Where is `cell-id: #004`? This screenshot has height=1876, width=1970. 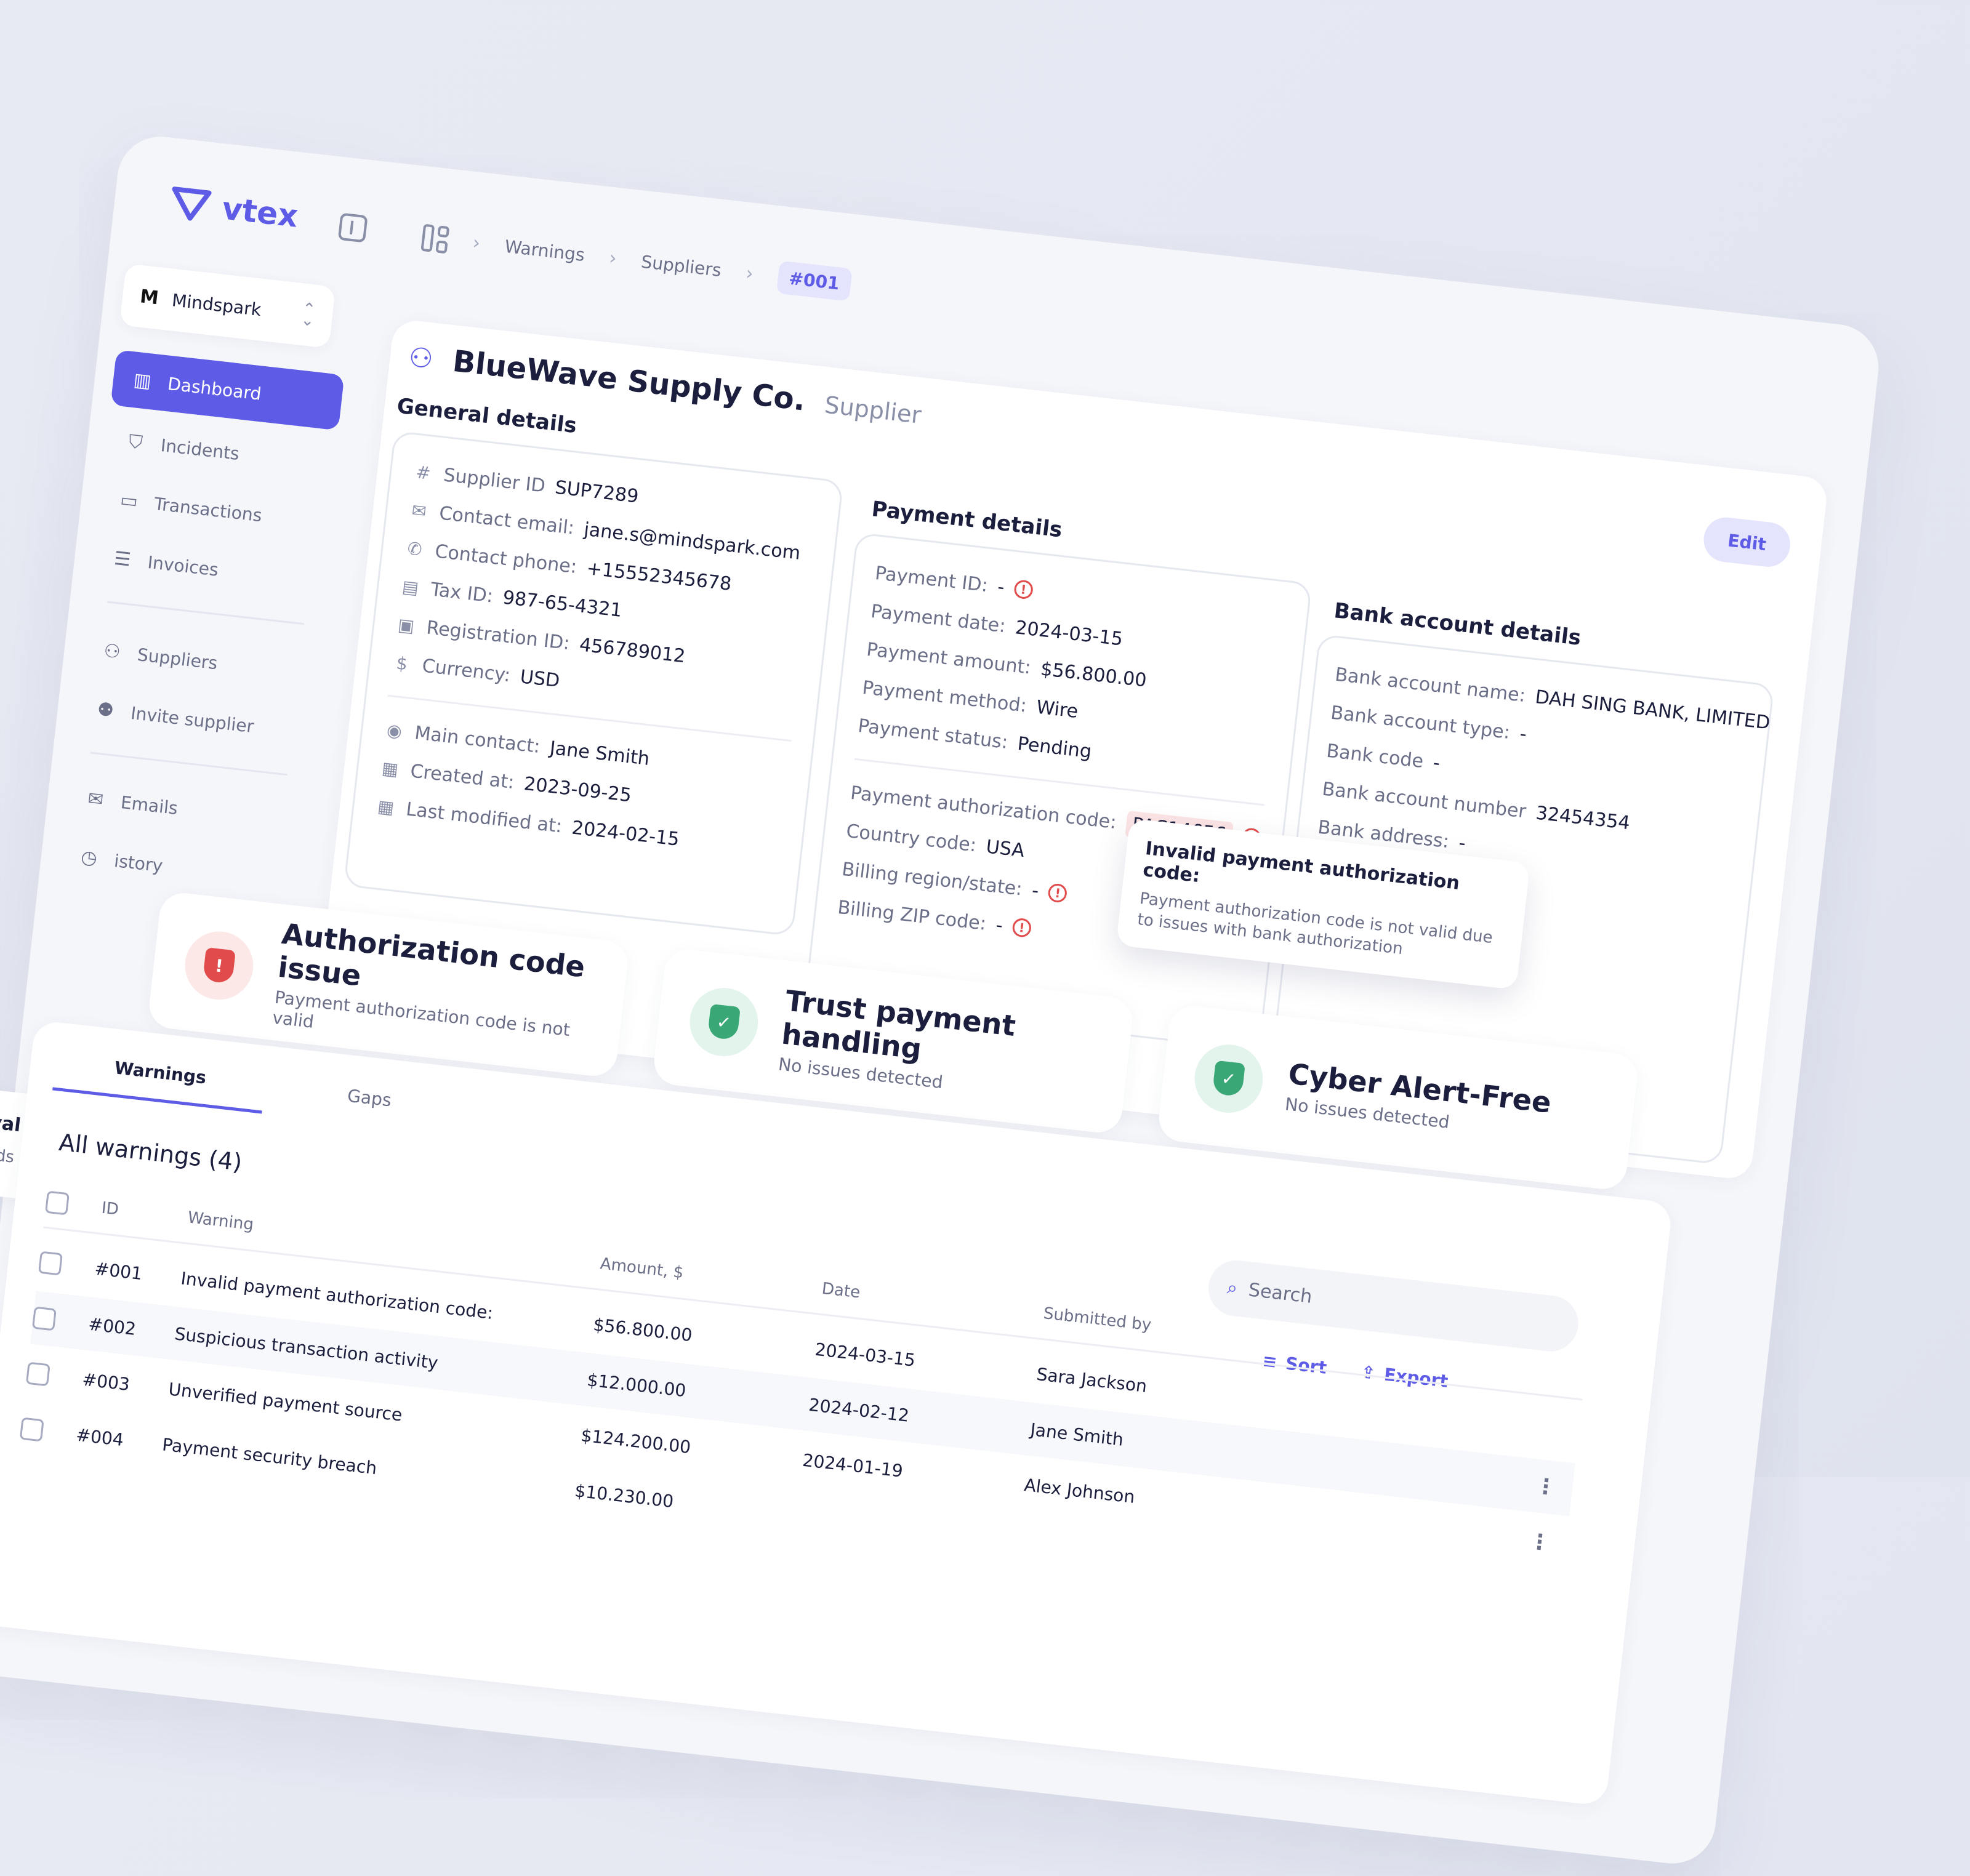
cell-id: #004 is located at coordinates (99, 1437).